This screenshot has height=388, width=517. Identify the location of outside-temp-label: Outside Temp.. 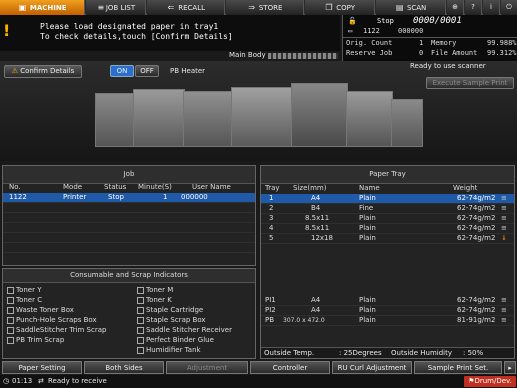
(289, 353).